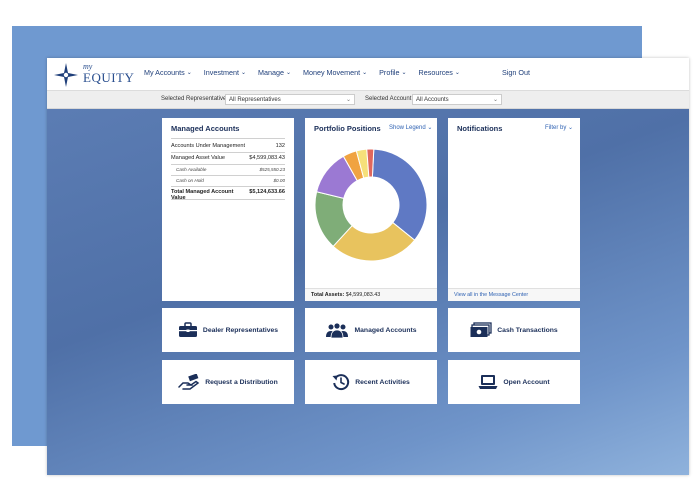  I want to click on open-account-button: Open Account, so click(514, 382).